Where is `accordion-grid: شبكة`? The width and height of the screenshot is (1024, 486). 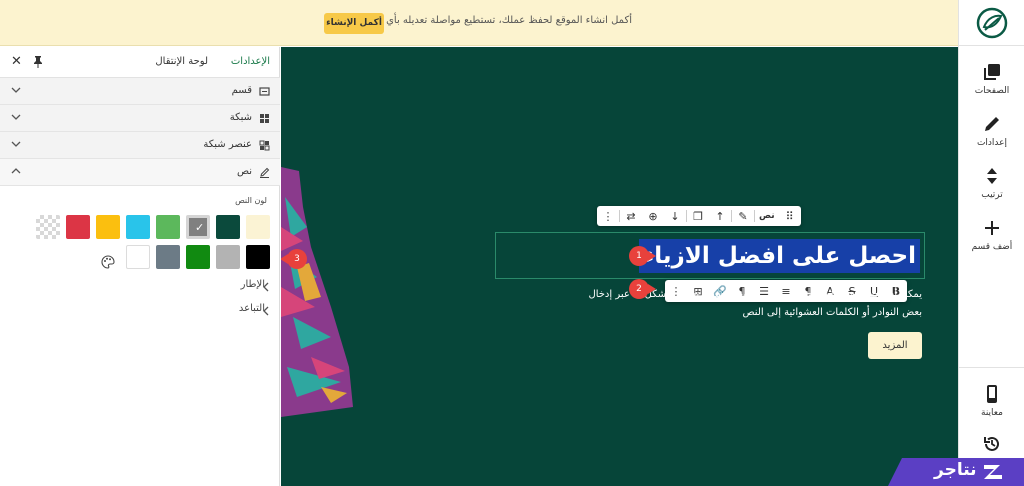 accordion-grid: شبكة is located at coordinates (140, 118).